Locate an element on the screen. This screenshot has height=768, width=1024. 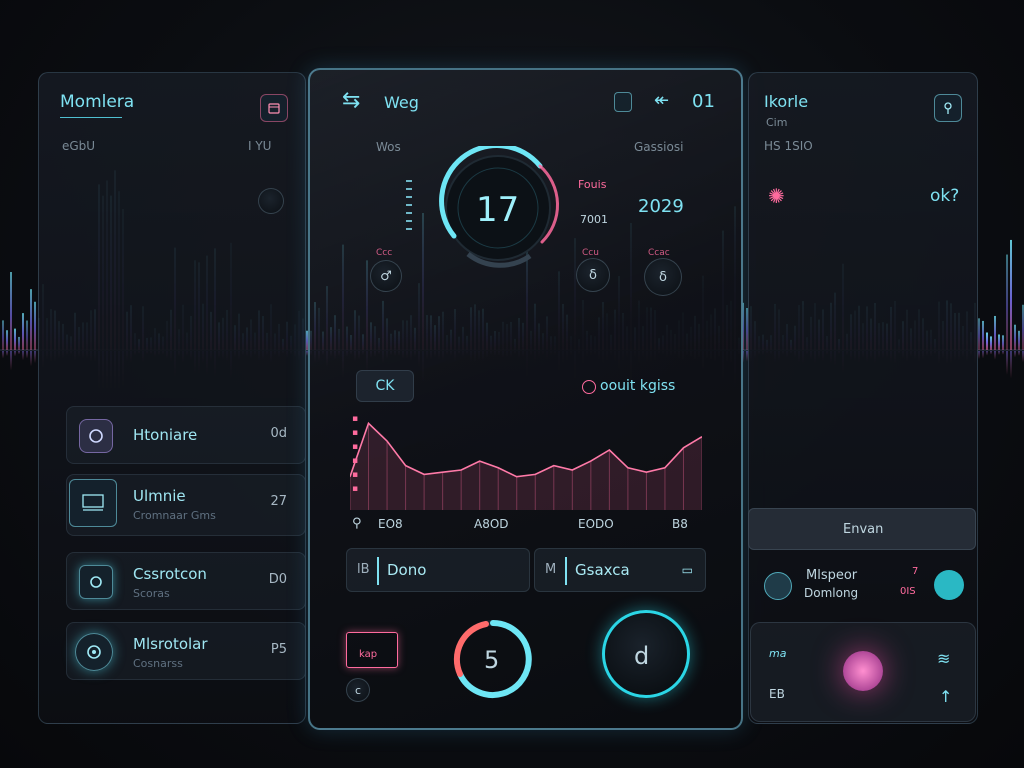
left-time-readout: I YU is located at coordinates (260, 146).